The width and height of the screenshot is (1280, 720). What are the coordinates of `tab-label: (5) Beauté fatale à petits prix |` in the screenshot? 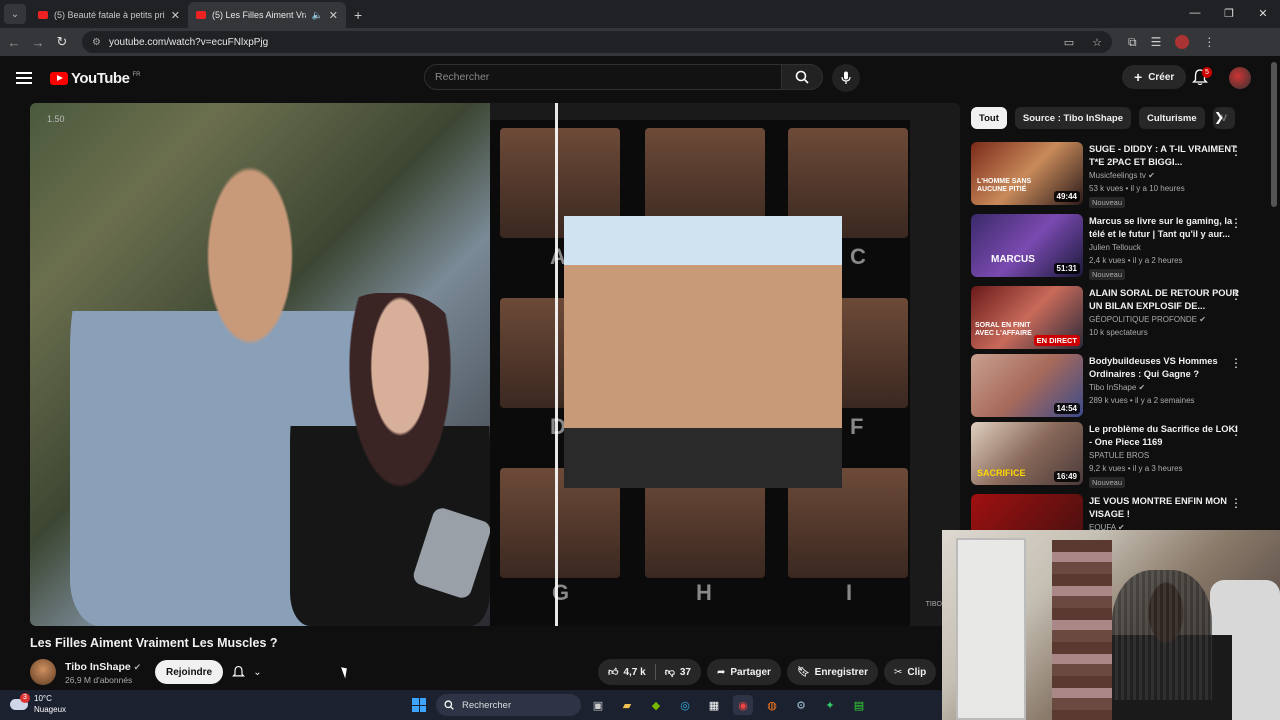 It's located at (109, 15).